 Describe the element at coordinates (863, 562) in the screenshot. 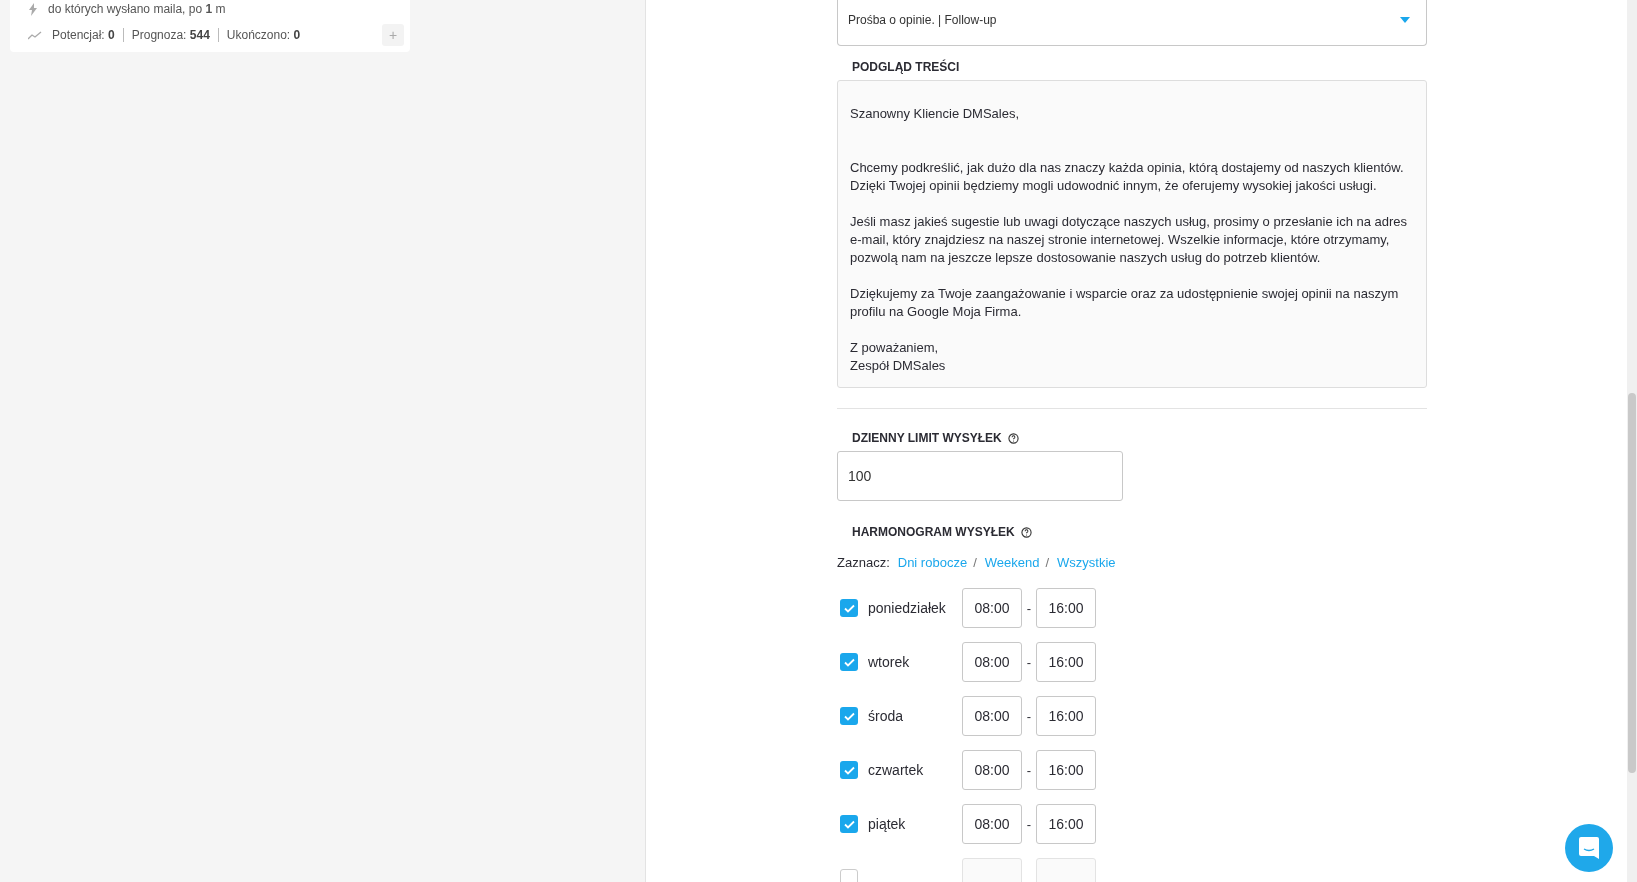

I see `select-label: Zaznacz:` at that location.